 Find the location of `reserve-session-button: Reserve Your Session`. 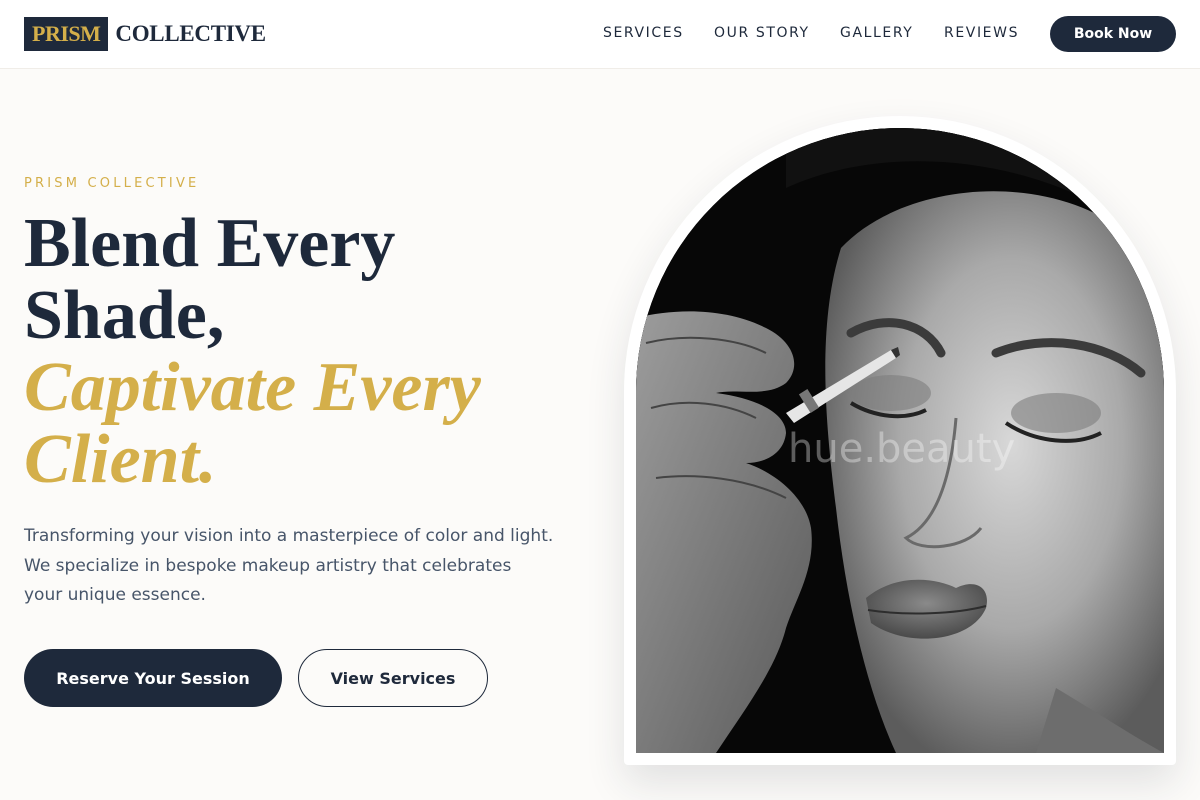

reserve-session-button: Reserve Your Session is located at coordinates (153, 678).